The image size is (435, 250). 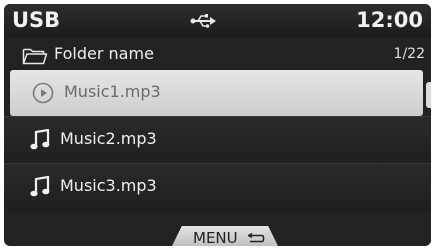 What do you see at coordinates (108, 185) in the screenshot?
I see `track-label: Music3.mp3` at bounding box center [108, 185].